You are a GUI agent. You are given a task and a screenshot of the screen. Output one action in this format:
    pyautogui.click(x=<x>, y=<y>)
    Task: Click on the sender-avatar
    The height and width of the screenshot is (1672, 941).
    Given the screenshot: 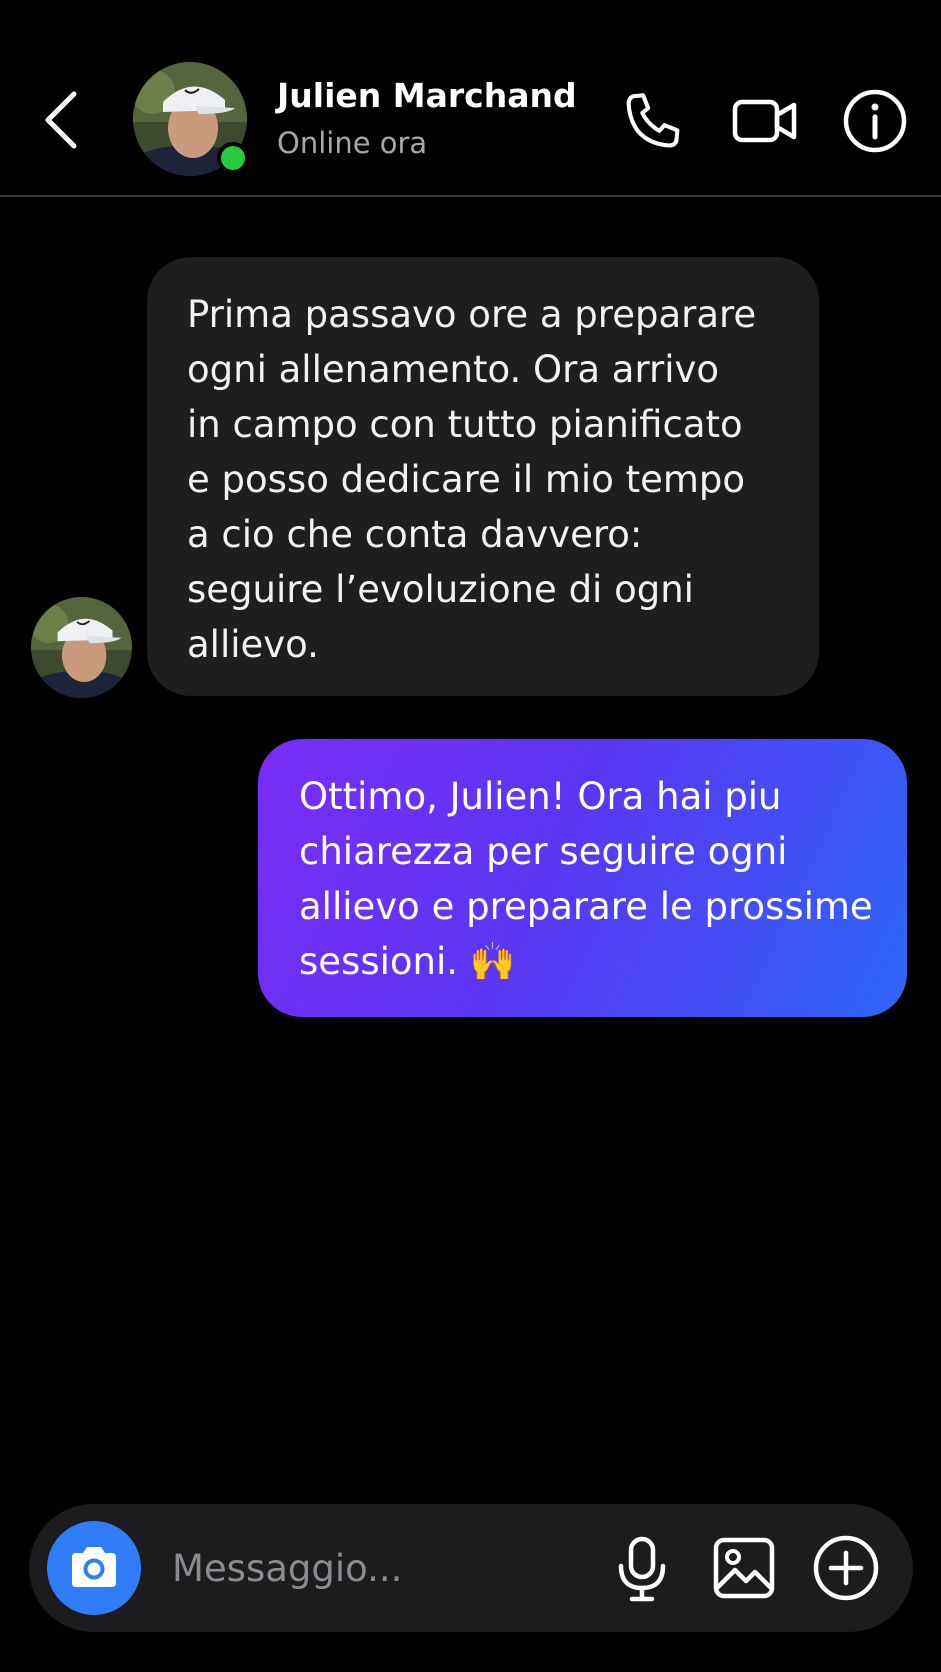 What is the action you would take?
    pyautogui.click(x=81, y=647)
    